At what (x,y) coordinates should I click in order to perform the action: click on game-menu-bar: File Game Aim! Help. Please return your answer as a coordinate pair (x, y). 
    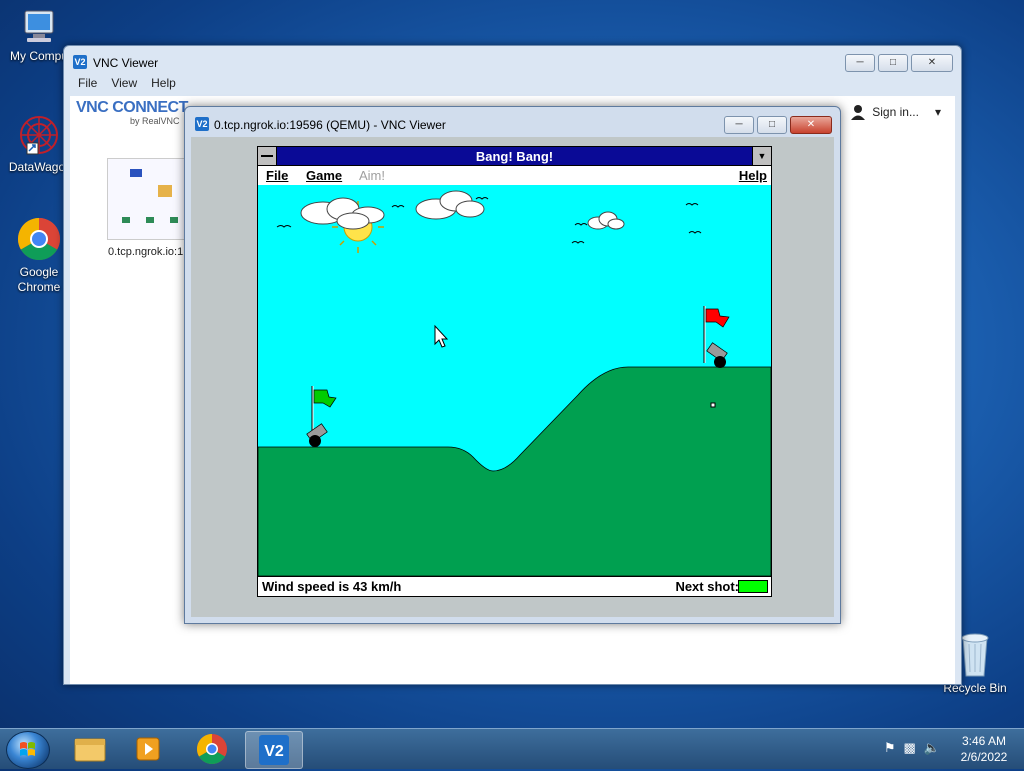
    Looking at the image, I should click on (514, 176).